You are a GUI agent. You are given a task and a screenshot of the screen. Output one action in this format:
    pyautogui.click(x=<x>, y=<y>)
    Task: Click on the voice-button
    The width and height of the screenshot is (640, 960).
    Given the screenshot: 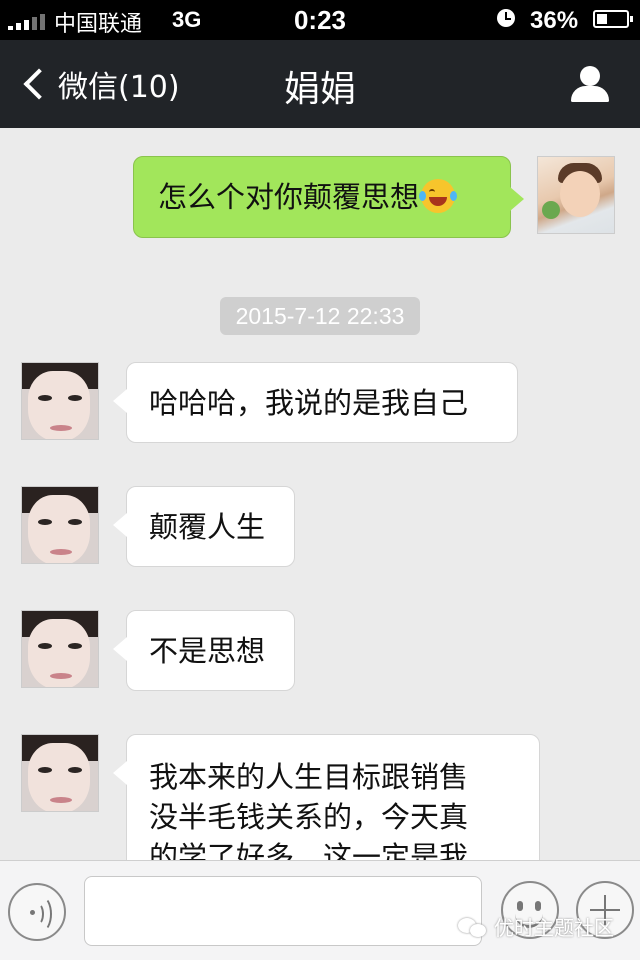 What is the action you would take?
    pyautogui.click(x=37, y=912)
    